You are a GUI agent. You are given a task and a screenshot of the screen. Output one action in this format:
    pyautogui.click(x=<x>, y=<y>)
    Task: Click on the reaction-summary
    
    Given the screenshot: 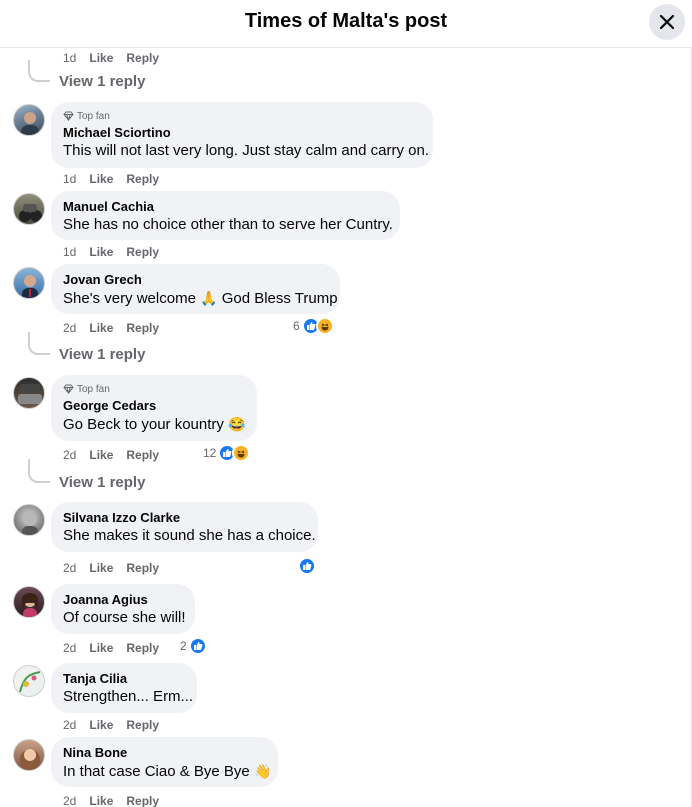 What is the action you would take?
    pyautogui.click(x=307, y=566)
    